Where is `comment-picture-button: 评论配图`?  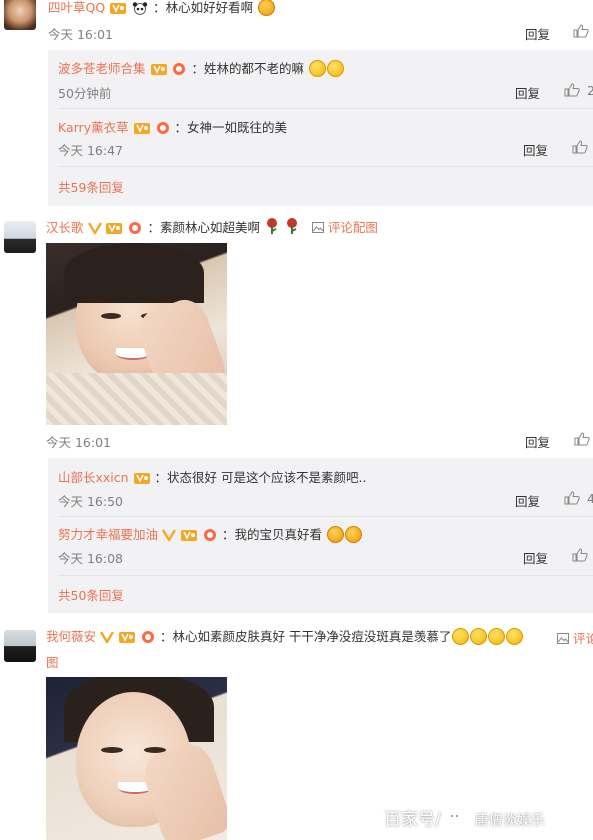
comment-picture-button: 评论配图 is located at coordinates (344, 227).